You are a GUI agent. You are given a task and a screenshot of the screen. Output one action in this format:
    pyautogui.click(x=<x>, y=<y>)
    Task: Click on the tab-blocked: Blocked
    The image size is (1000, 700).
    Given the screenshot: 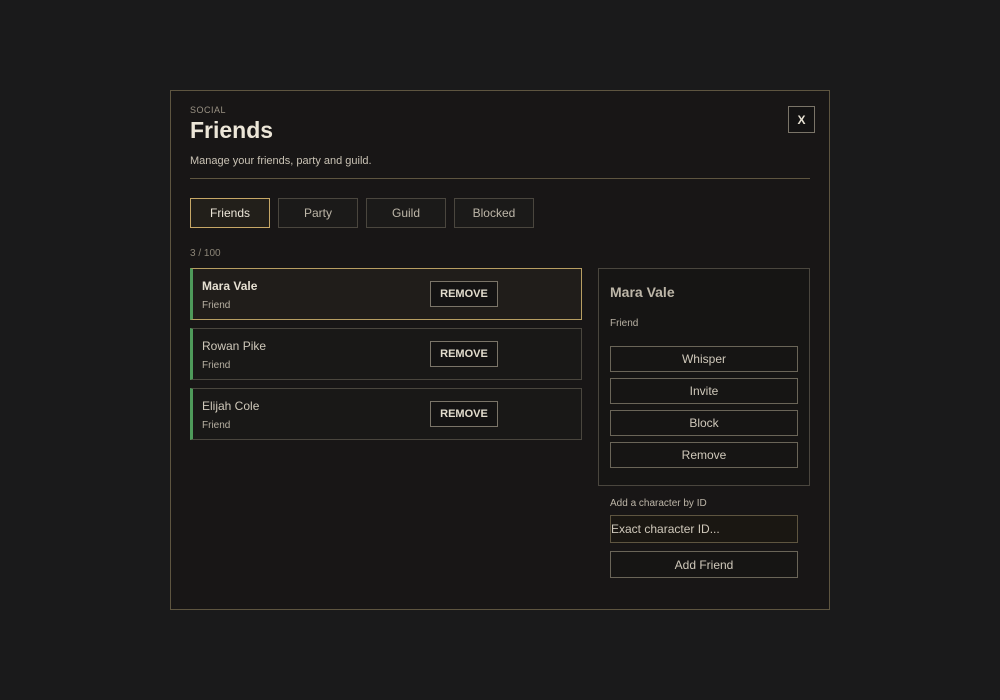 What is the action you would take?
    pyautogui.click(x=494, y=213)
    